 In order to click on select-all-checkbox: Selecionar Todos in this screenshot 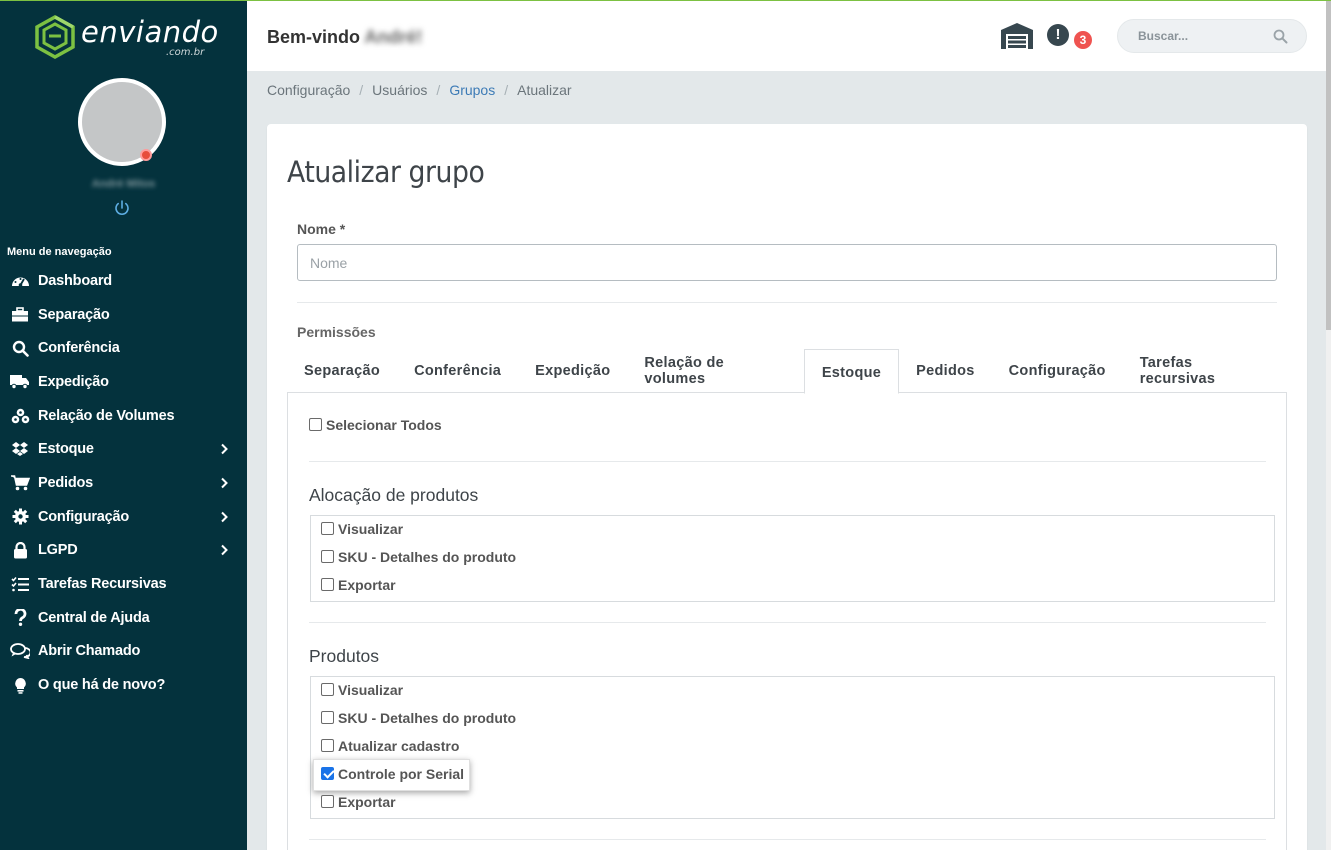, I will do `click(375, 425)`.